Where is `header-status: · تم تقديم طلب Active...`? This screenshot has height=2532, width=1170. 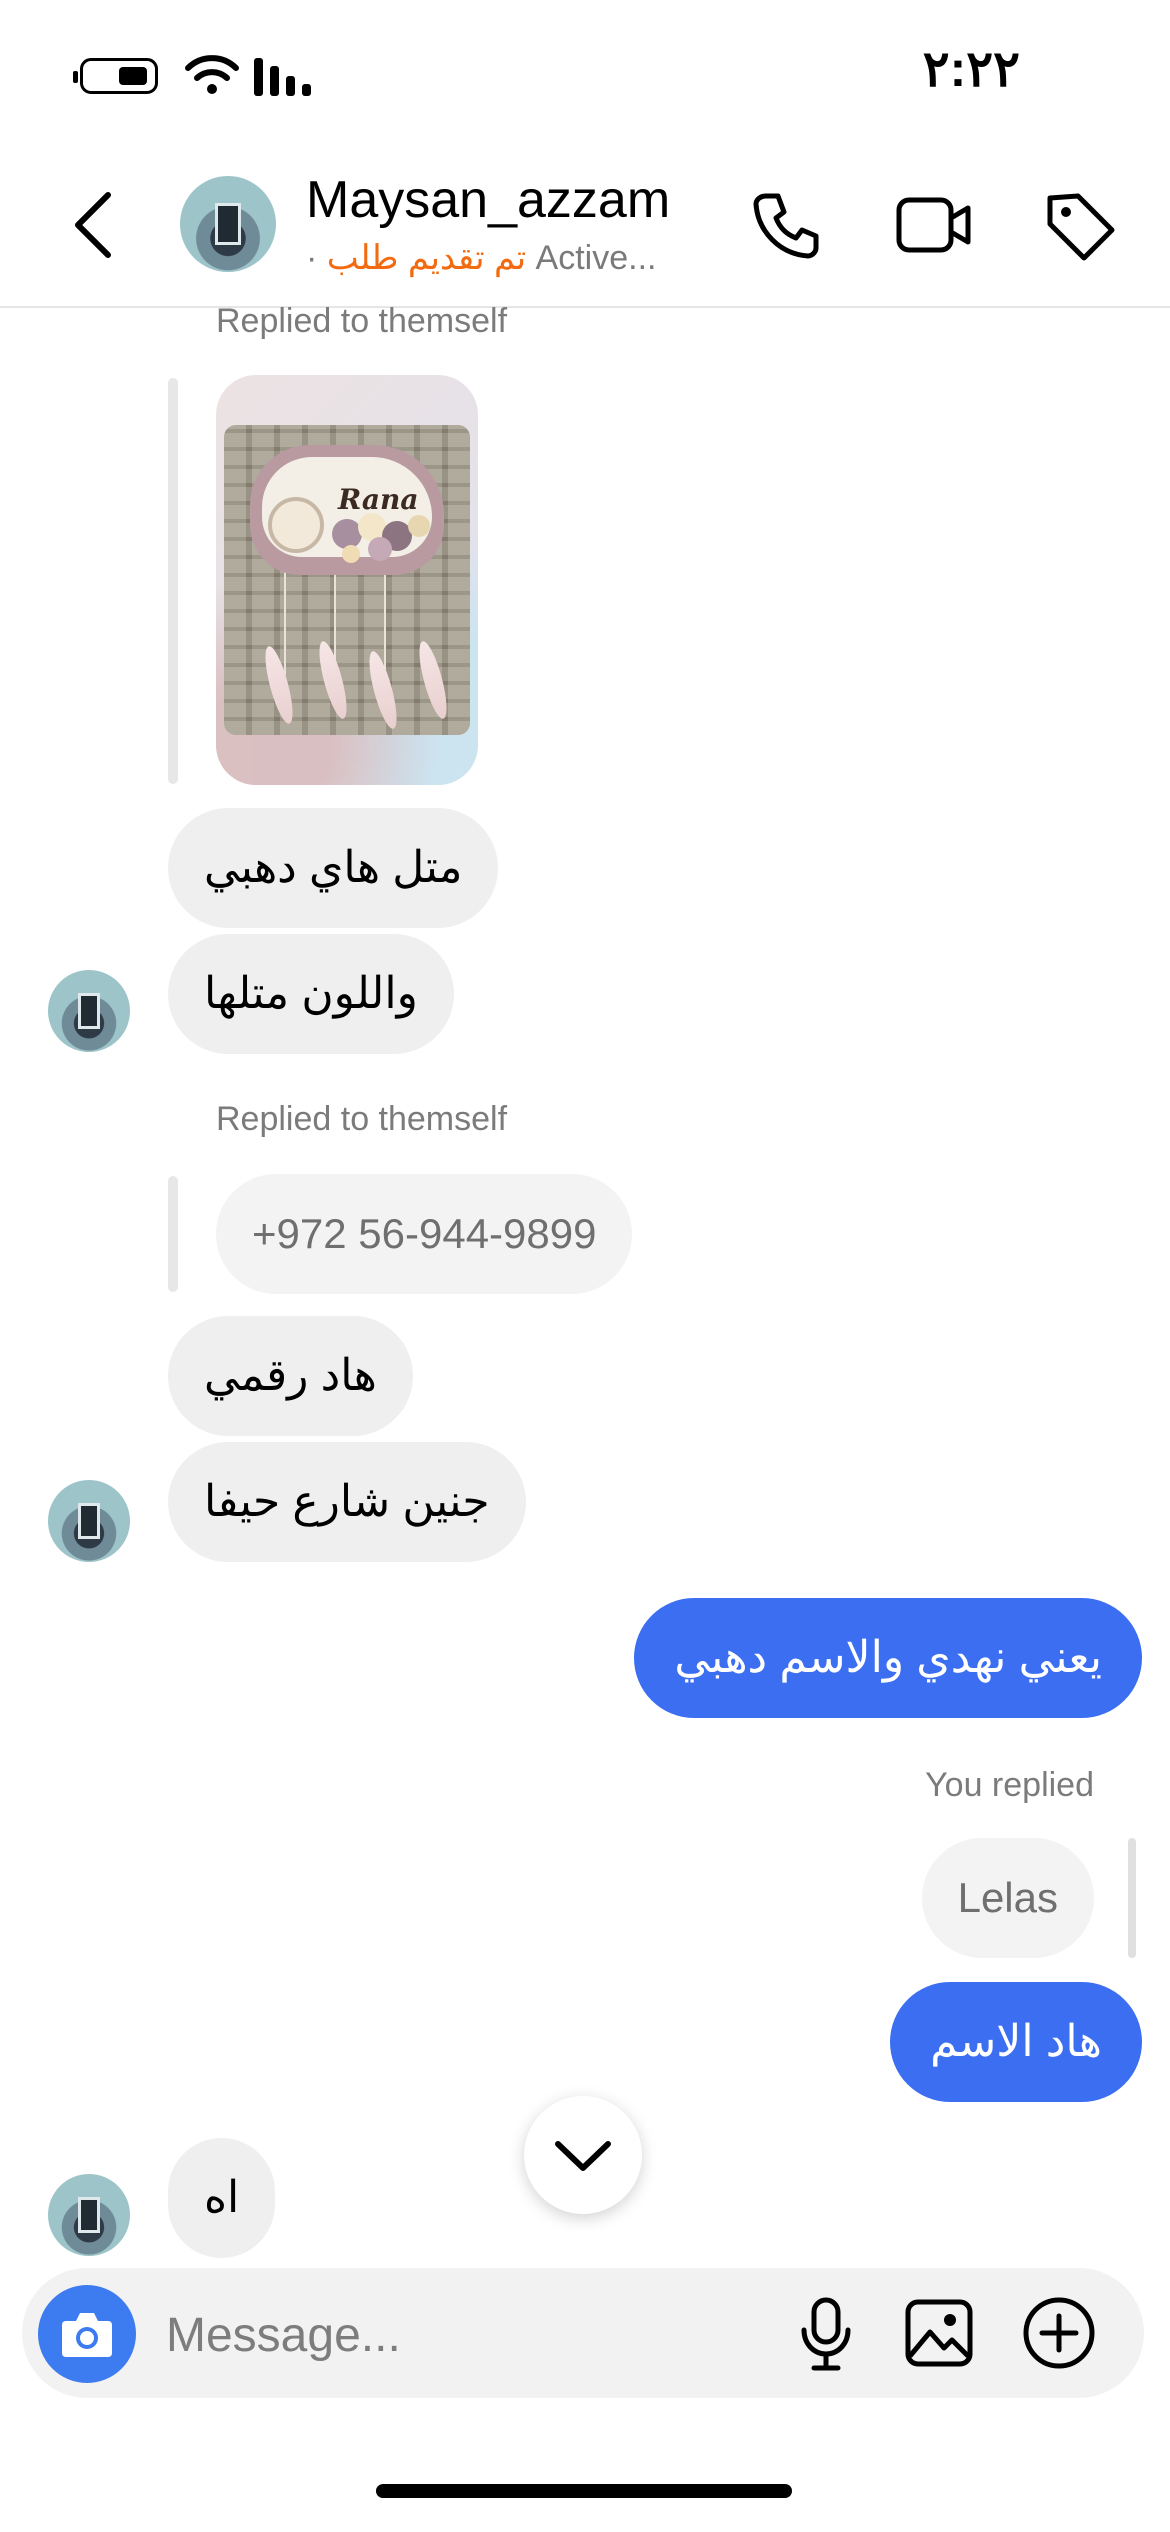 header-status: · تم تقديم طلب Active... is located at coordinates (481, 258).